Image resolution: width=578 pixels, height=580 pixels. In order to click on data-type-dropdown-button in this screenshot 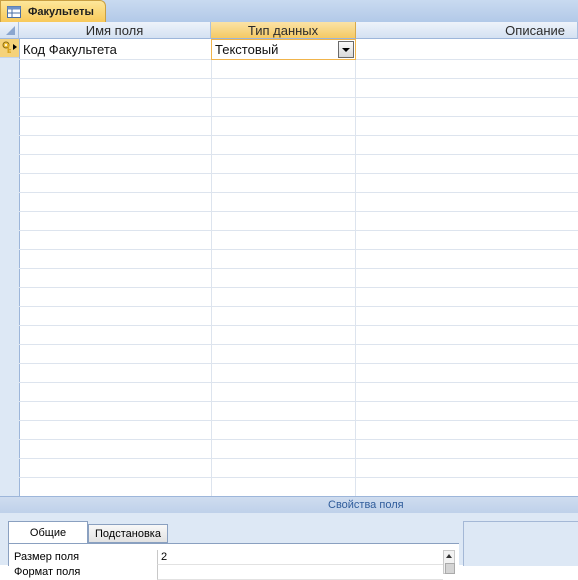, I will do `click(346, 49)`.